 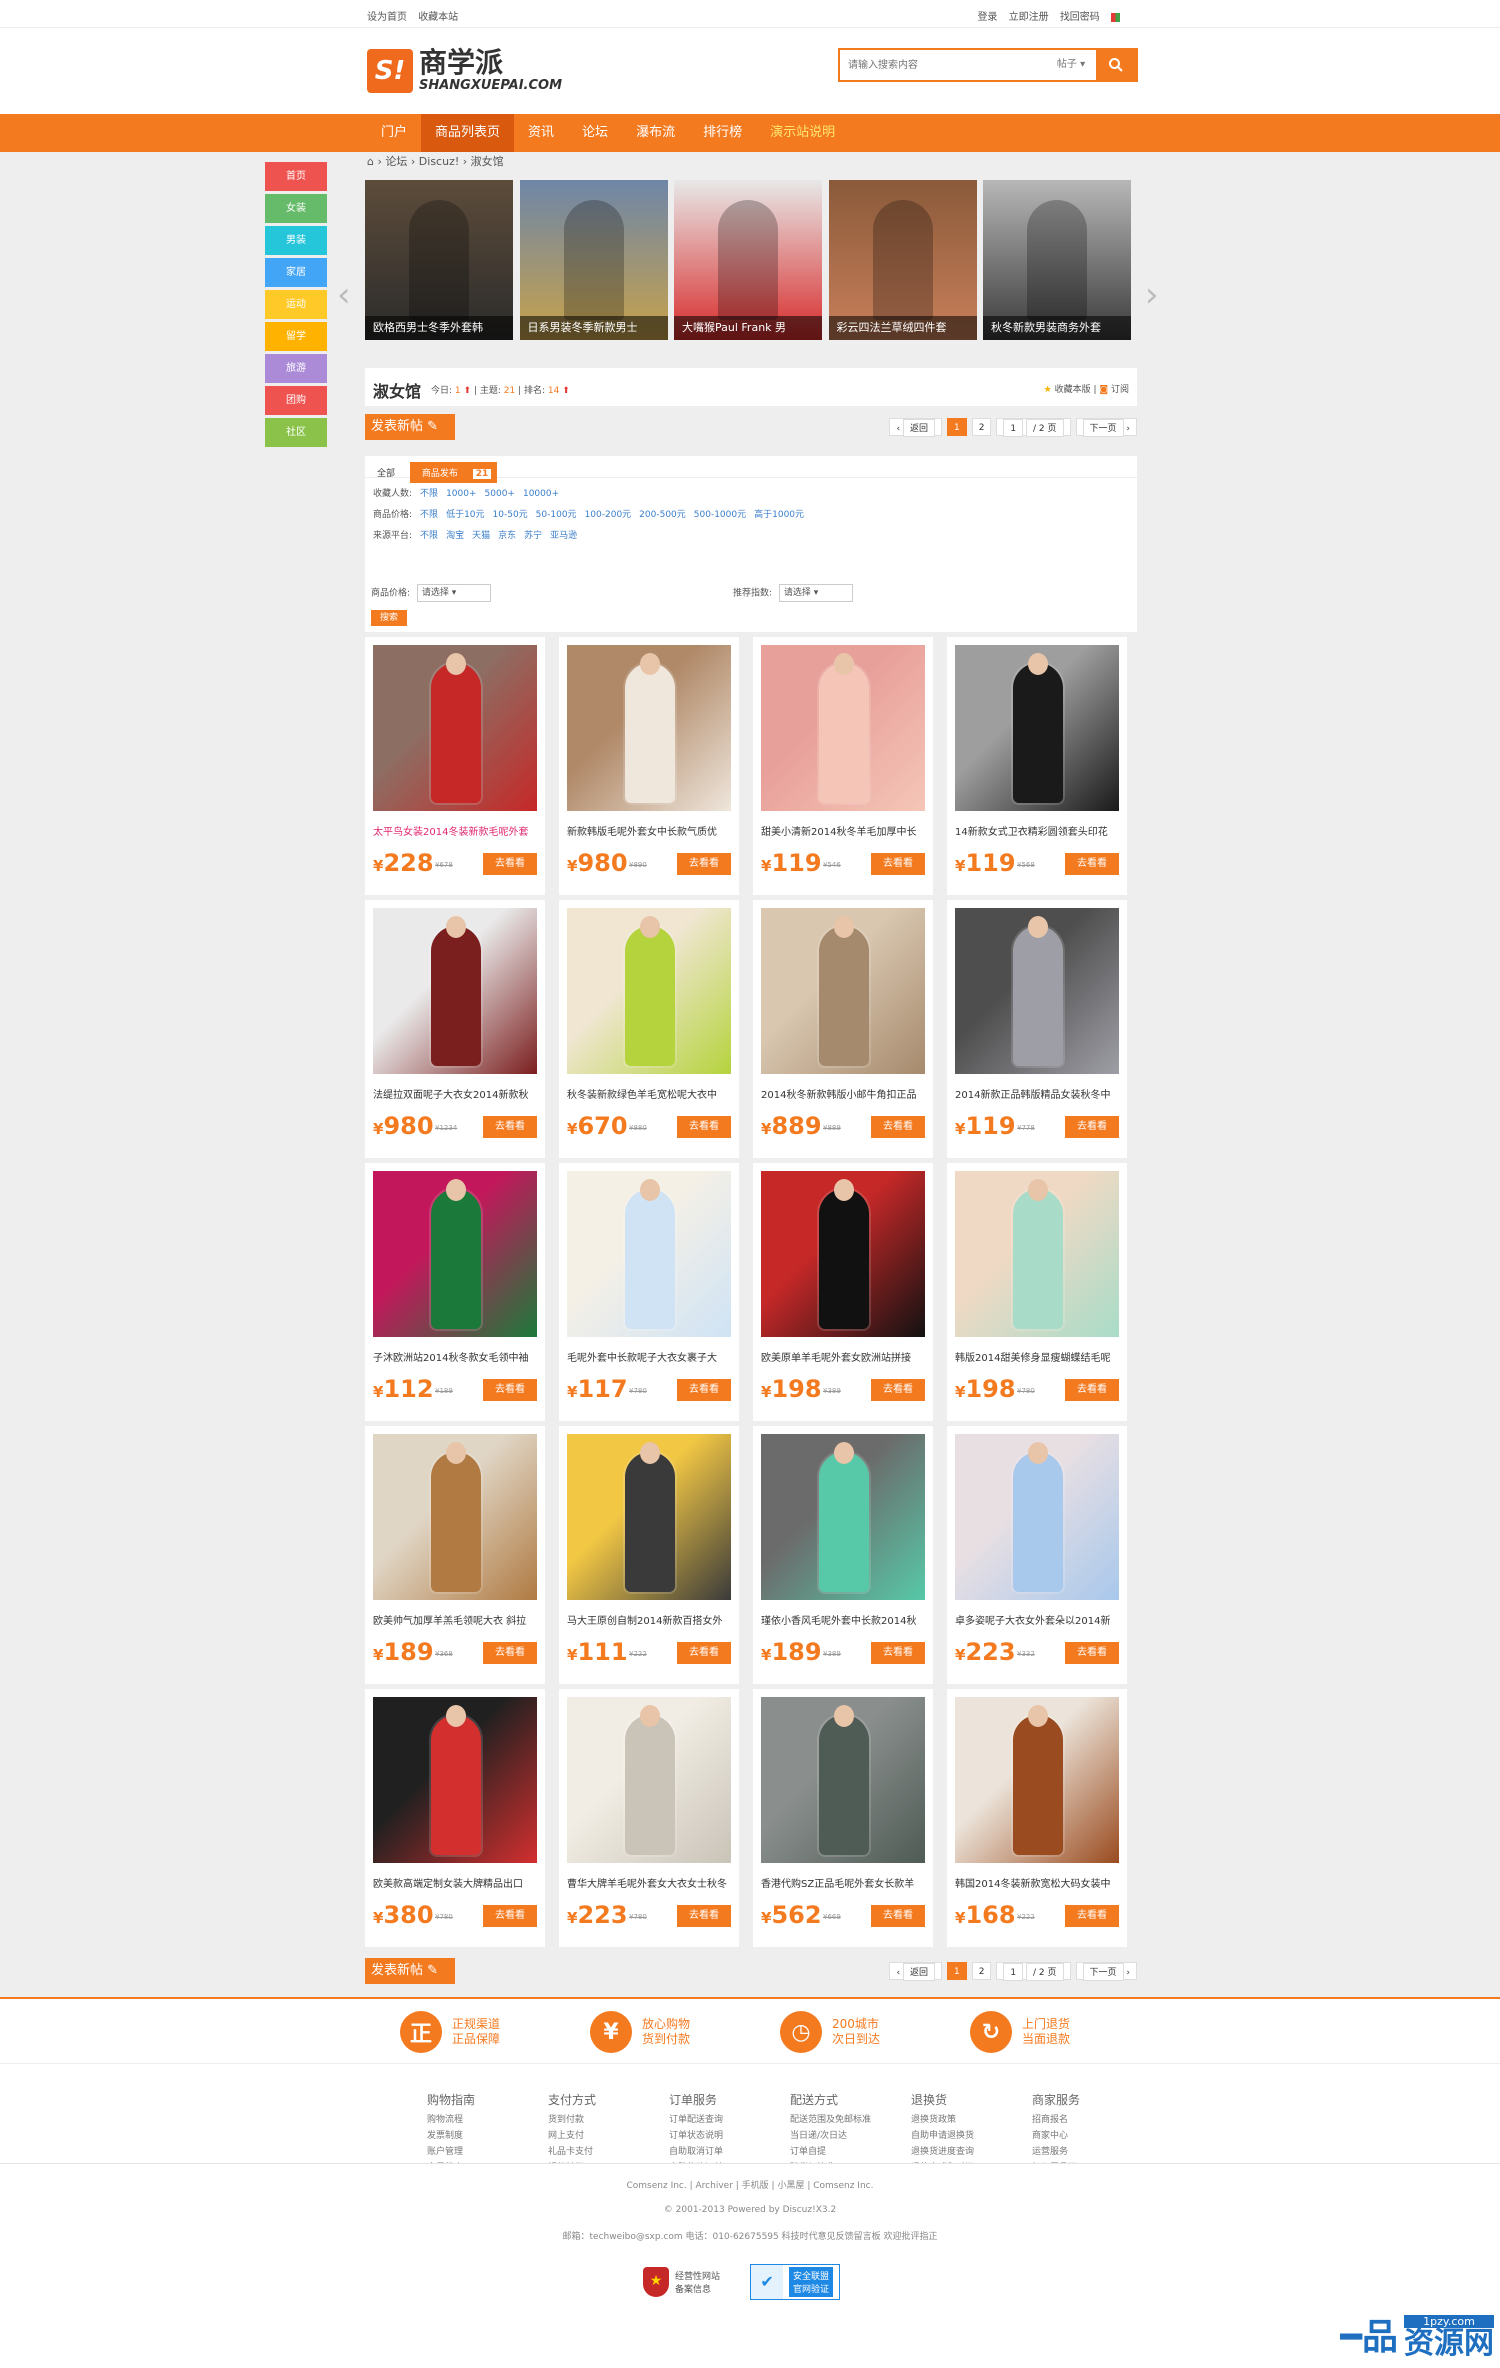 I want to click on product-title: 2014秋冬新款韩版小邮牛角扣正品, so click(x=843, y=1093).